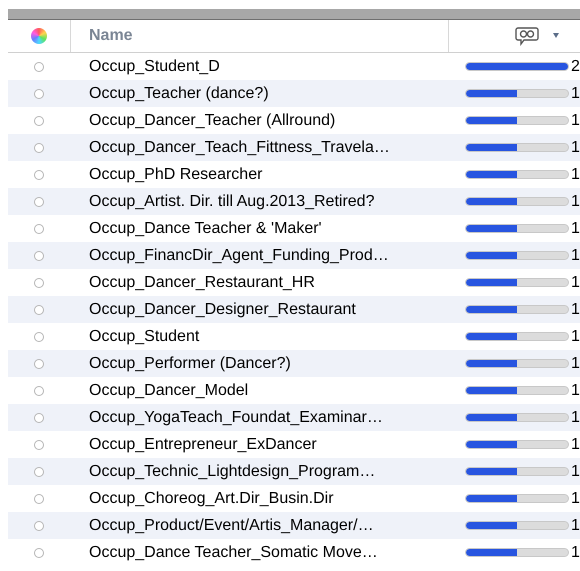  What do you see at coordinates (190, 363) in the screenshot?
I see `table-cell: Occup_Performer (Dancer?)` at bounding box center [190, 363].